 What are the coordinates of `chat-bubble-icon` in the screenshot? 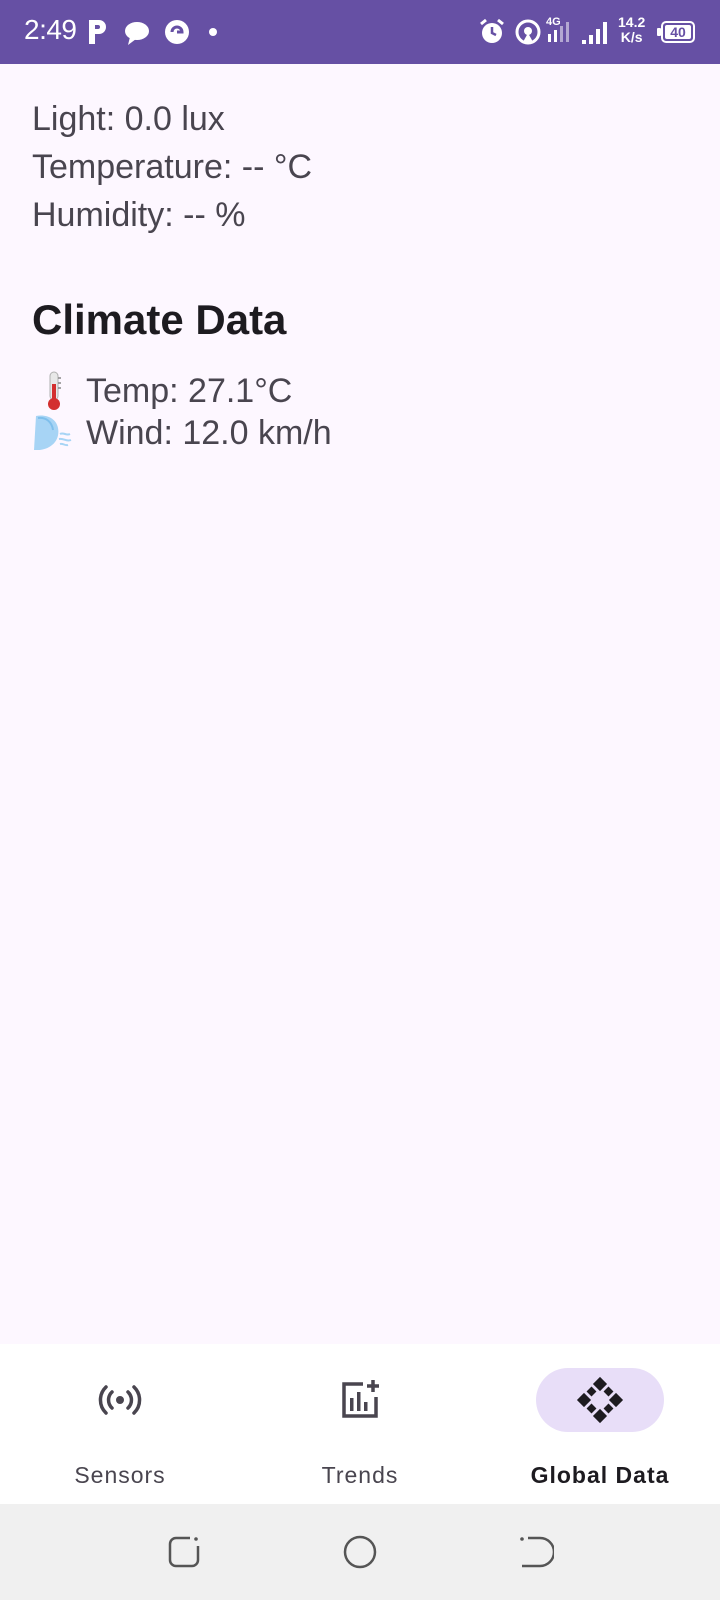 It's located at (137, 33).